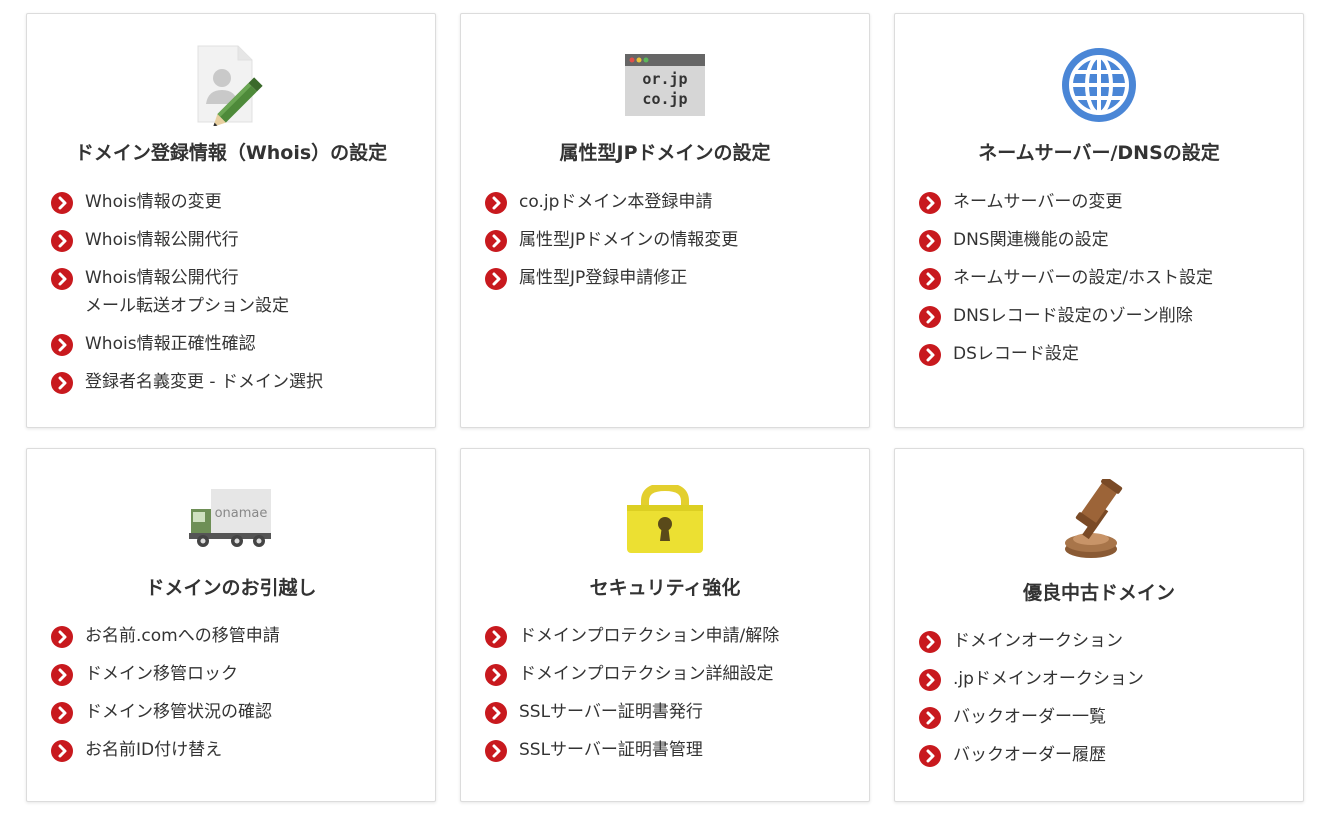 This screenshot has width=1342, height=836. Describe the element at coordinates (672, 674) in the screenshot. I see `list-item: ドメインプロテクション詳細設定` at that location.